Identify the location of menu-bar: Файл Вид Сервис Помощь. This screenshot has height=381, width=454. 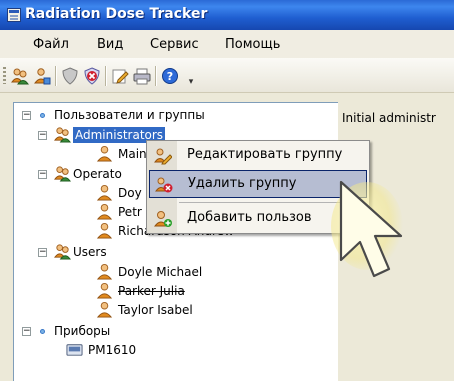
(227, 44).